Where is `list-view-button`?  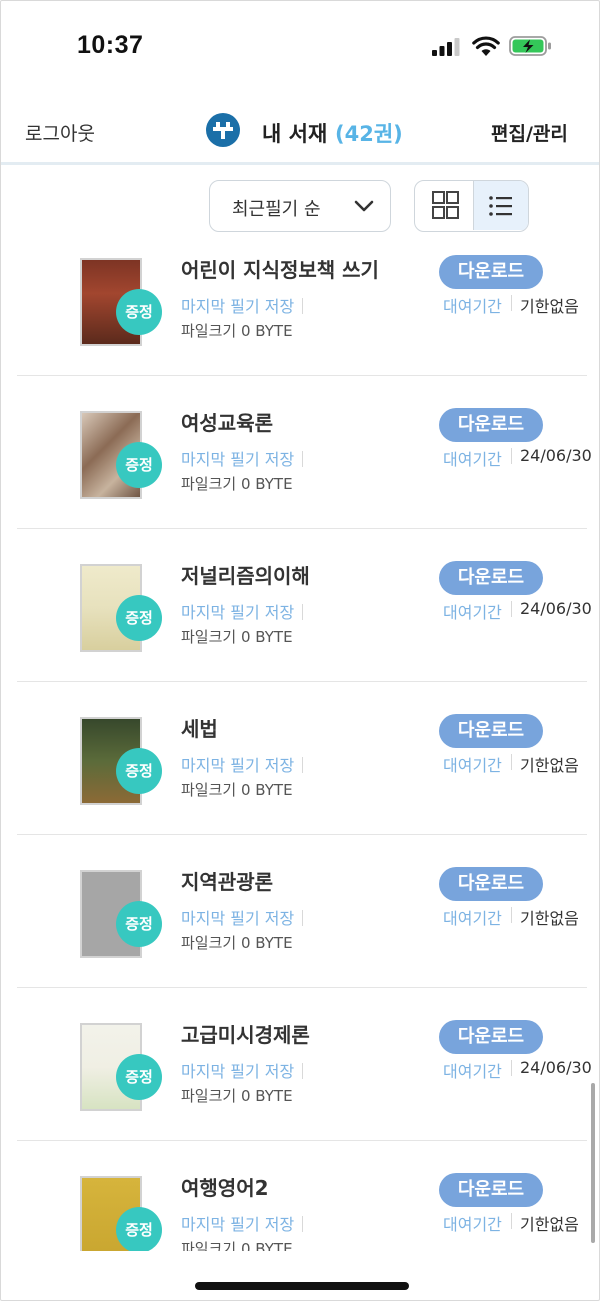 list-view-button is located at coordinates (500, 205).